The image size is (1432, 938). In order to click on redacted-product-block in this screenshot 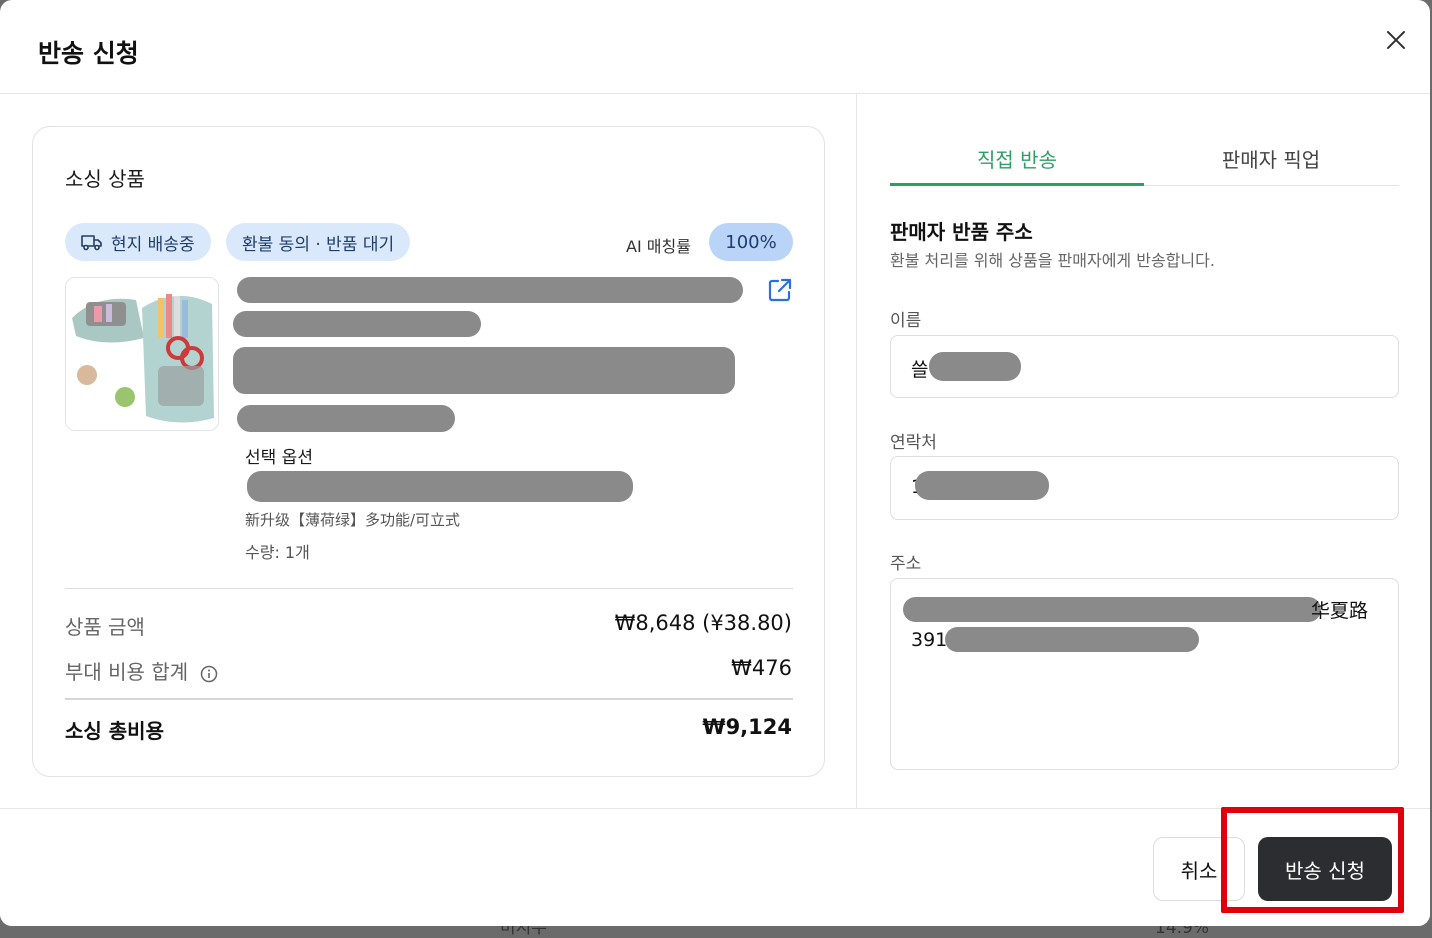, I will do `click(484, 370)`.